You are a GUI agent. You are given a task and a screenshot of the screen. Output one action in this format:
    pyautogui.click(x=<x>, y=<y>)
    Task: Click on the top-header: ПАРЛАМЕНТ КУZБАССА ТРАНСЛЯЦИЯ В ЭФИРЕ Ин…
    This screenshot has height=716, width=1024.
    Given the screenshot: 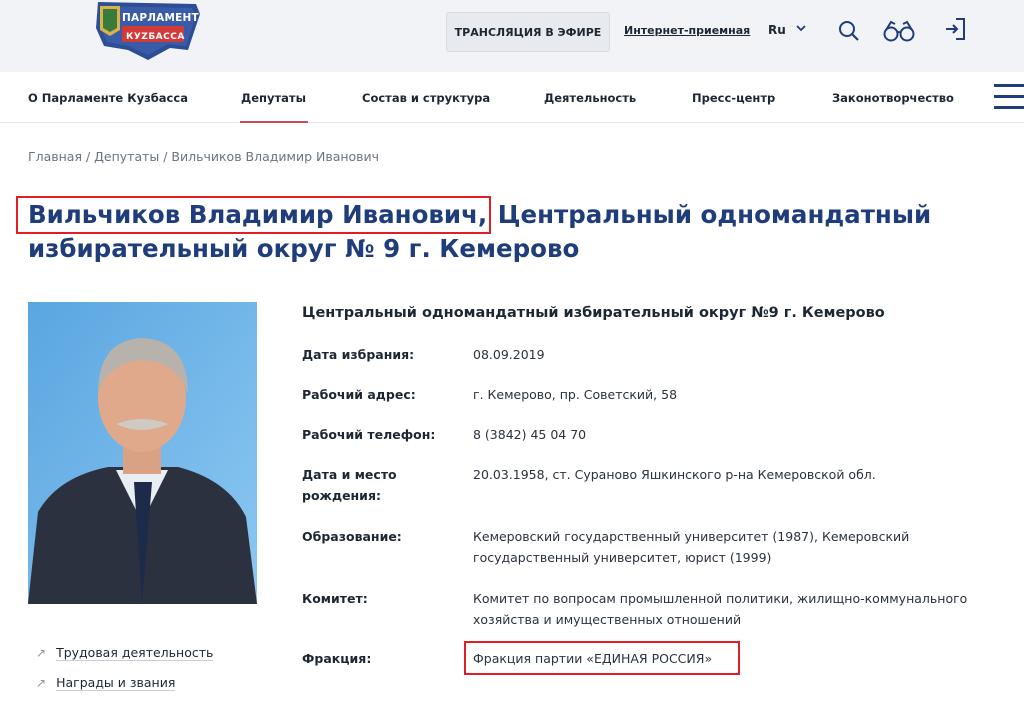 What is the action you would take?
    pyautogui.click(x=512, y=36)
    